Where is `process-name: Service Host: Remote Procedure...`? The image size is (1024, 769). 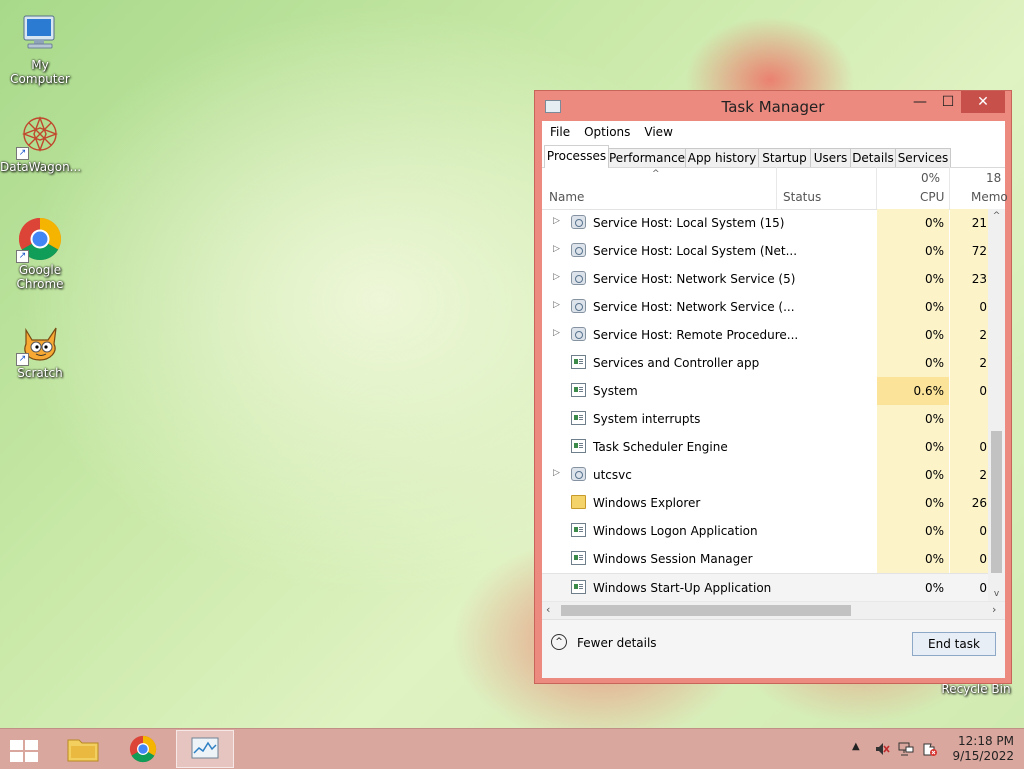
process-name: Service Host: Remote Procedure... is located at coordinates (696, 335).